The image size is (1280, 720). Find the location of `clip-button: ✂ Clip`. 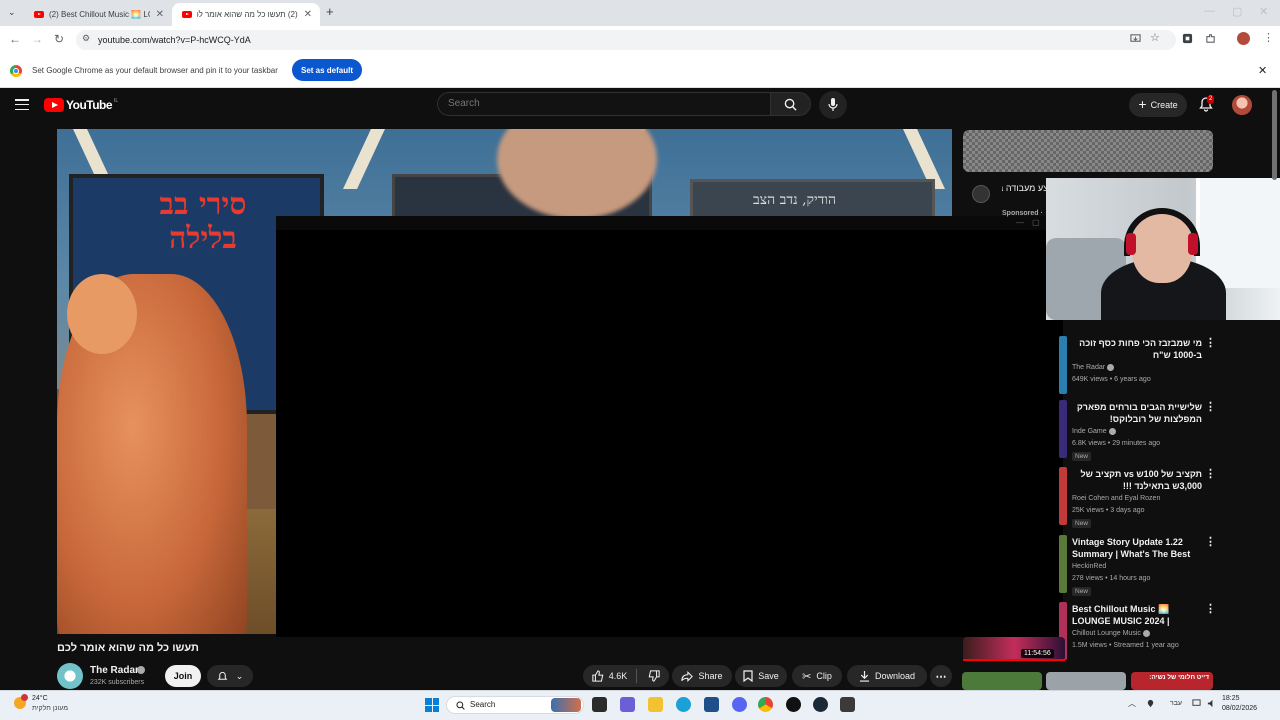

clip-button: ✂ Clip is located at coordinates (817, 676).